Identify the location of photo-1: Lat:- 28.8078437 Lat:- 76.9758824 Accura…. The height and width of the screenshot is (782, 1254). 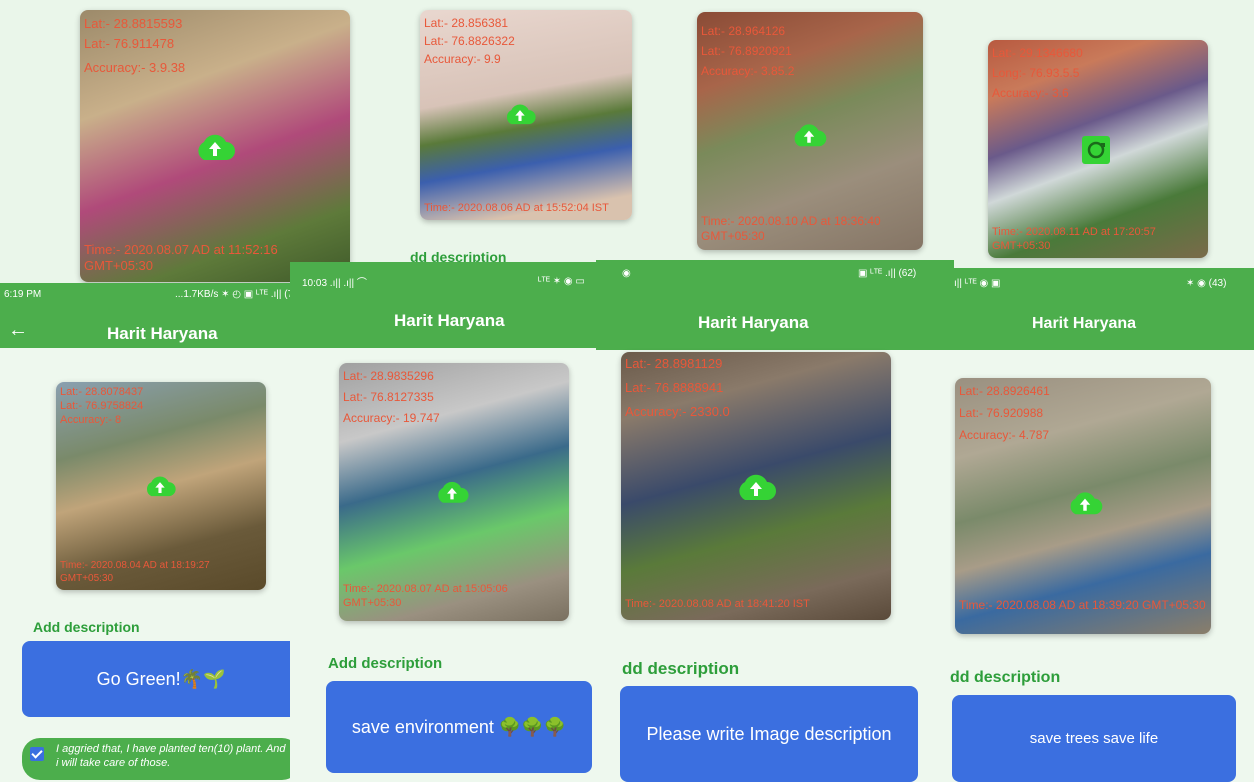
(161, 486).